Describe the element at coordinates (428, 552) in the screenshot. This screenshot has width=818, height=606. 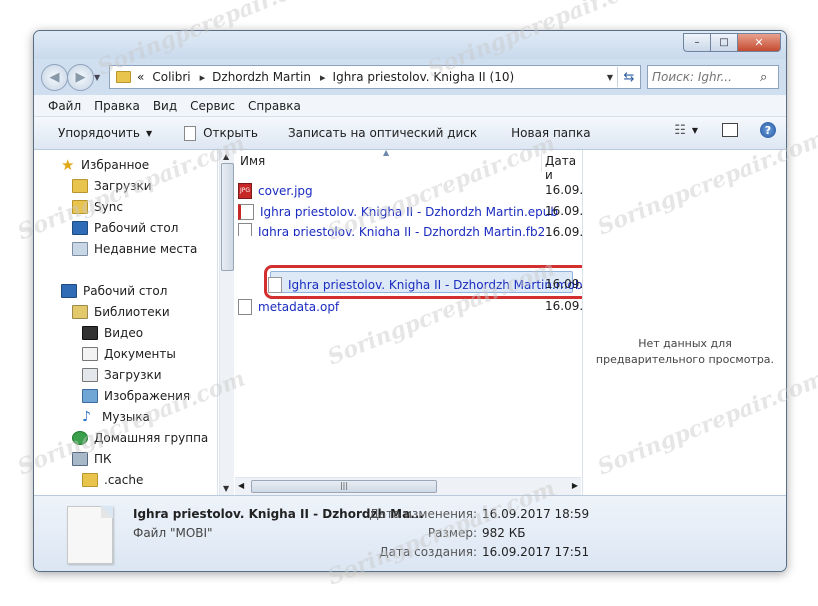
I see `detail-created-label: Дата создания:` at that location.